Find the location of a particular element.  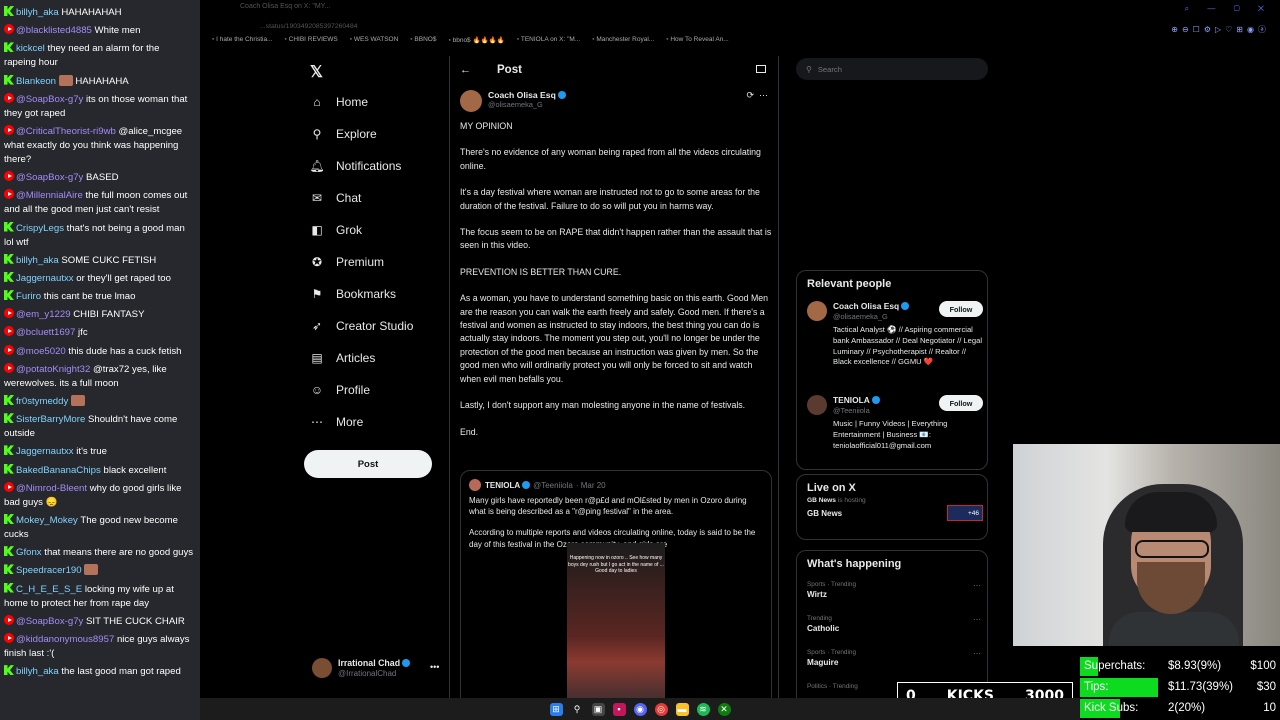

chat-username: @em_y1229 is located at coordinates (43, 314).